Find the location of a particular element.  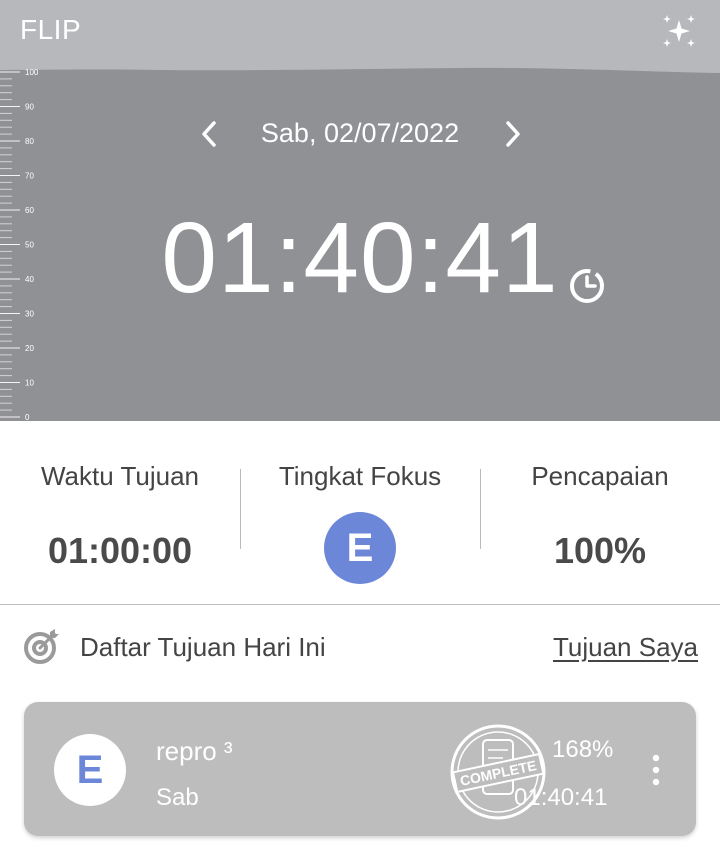

focus-level-badge: E is located at coordinates (360, 548).